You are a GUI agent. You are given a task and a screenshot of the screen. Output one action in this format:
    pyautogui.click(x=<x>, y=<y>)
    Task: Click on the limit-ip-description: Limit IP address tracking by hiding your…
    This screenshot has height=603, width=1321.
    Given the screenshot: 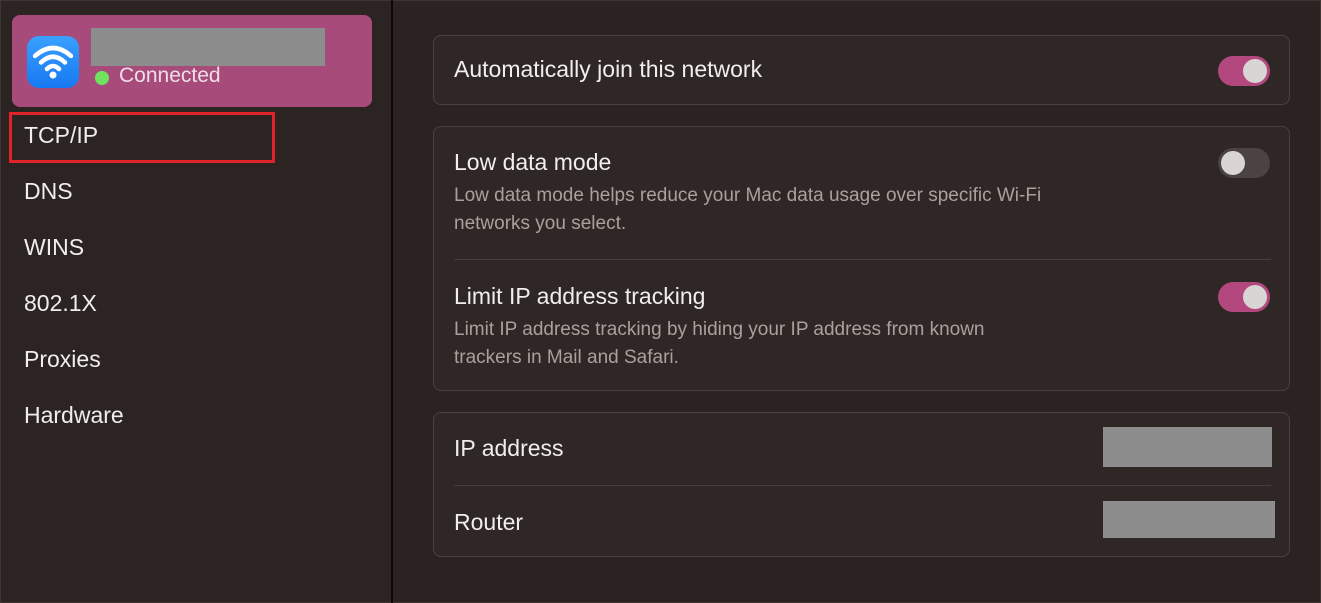 What is the action you would take?
    pyautogui.click(x=834, y=344)
    